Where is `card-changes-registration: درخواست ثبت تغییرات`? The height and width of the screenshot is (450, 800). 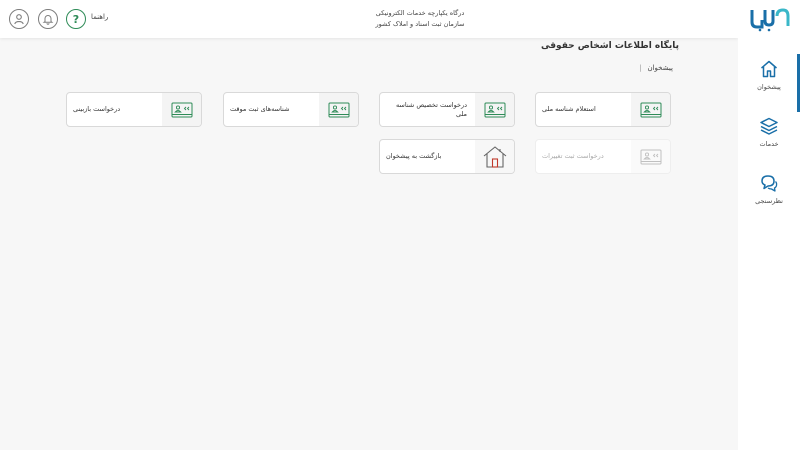 card-changes-registration: درخواست ثبت تغییرات is located at coordinates (603, 156).